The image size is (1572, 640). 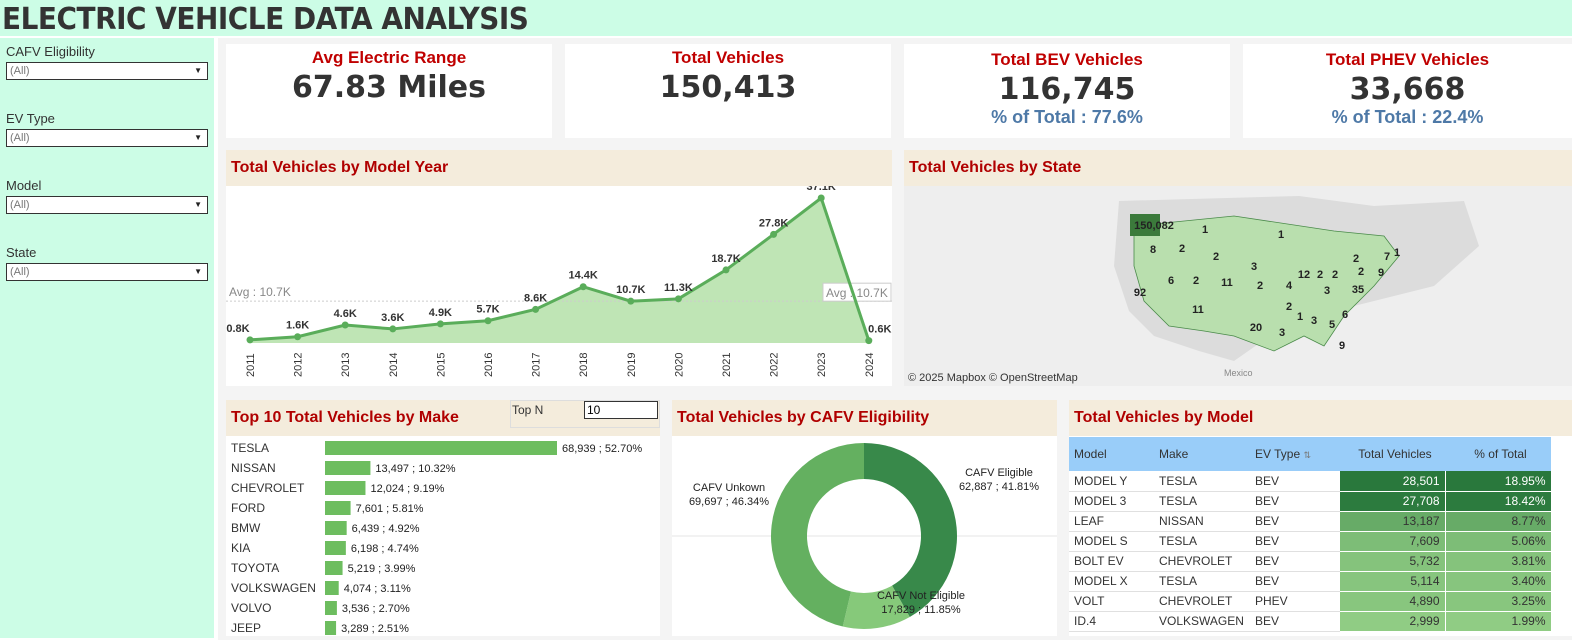 What do you see at coordinates (1393, 581) in the screenshot?
I see `total-vehicles-cell: 5,114` at bounding box center [1393, 581].